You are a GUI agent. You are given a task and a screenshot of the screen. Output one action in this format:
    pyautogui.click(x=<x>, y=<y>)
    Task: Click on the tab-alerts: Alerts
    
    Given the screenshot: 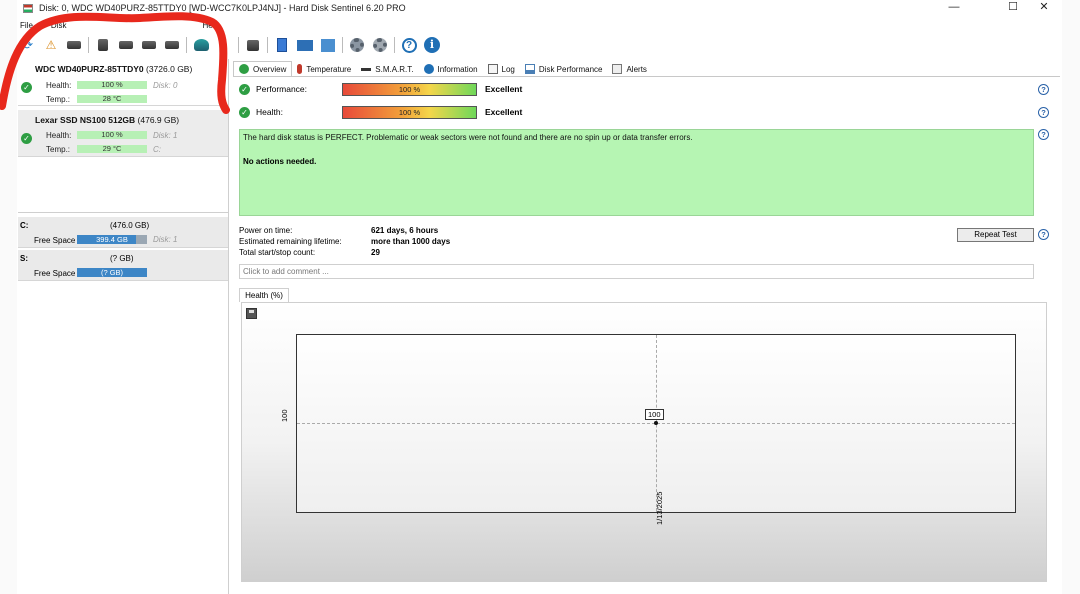 What is the action you would take?
    pyautogui.click(x=629, y=69)
    